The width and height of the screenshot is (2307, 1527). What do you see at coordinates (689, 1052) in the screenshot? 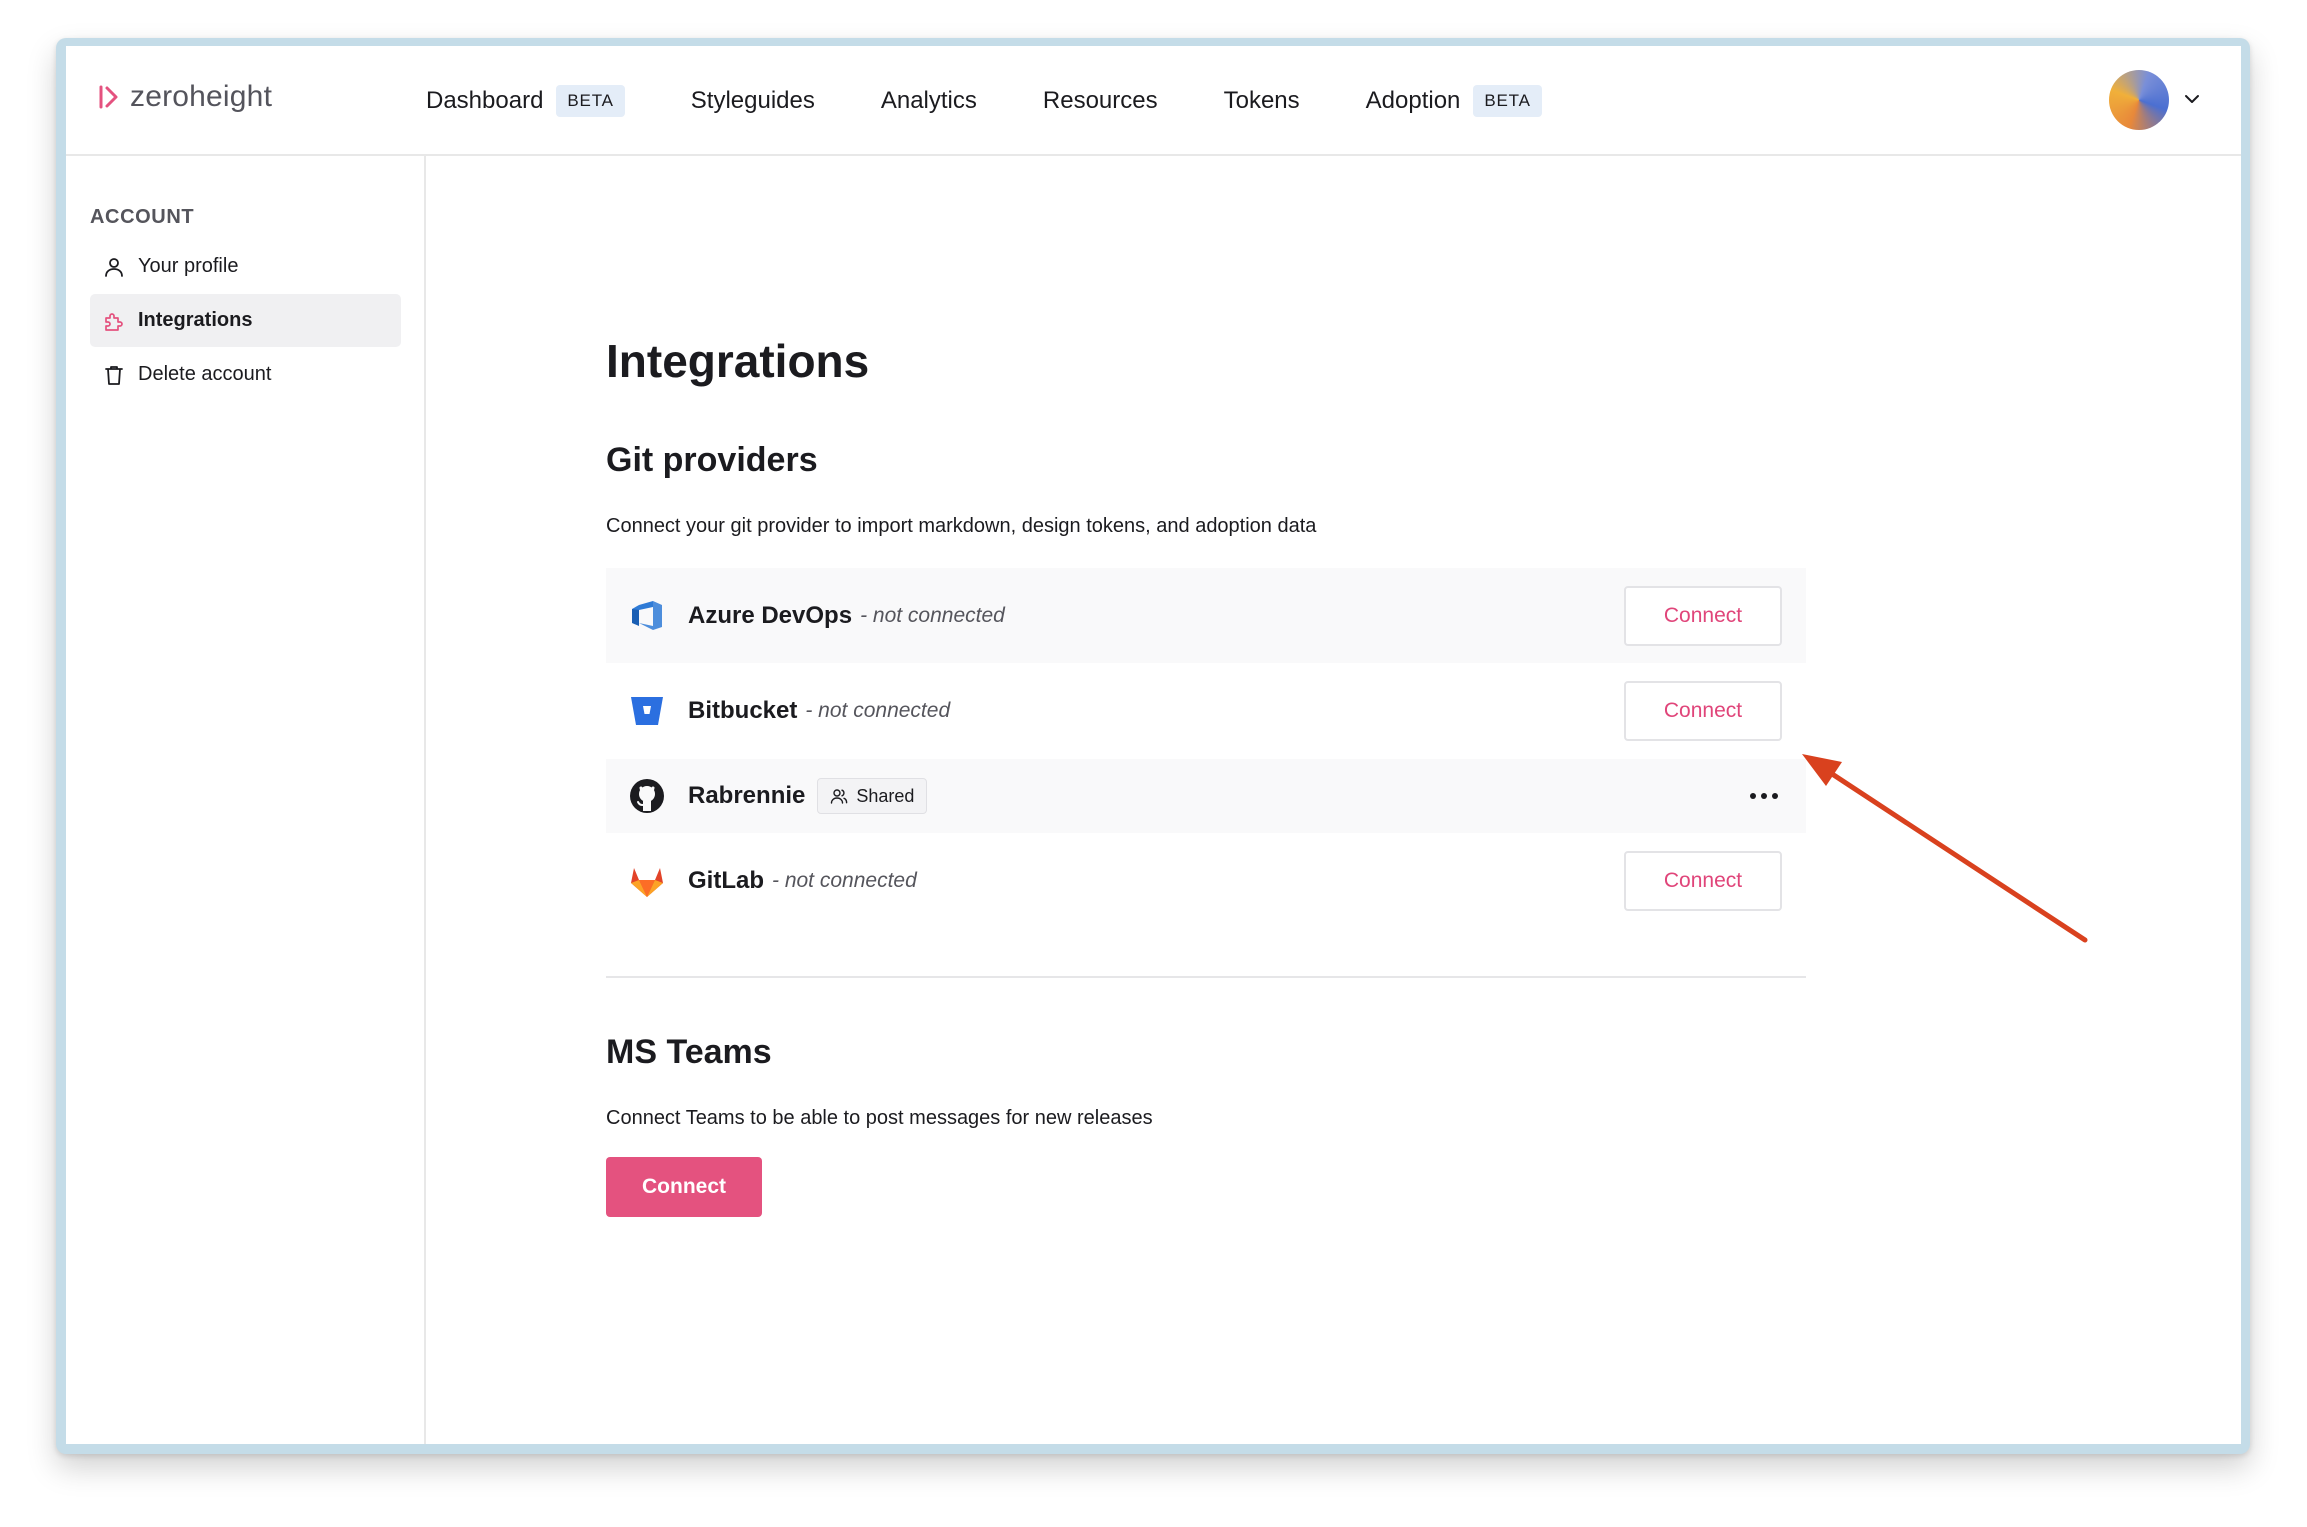
I see `ms-teams-heading: MS Teams` at bounding box center [689, 1052].